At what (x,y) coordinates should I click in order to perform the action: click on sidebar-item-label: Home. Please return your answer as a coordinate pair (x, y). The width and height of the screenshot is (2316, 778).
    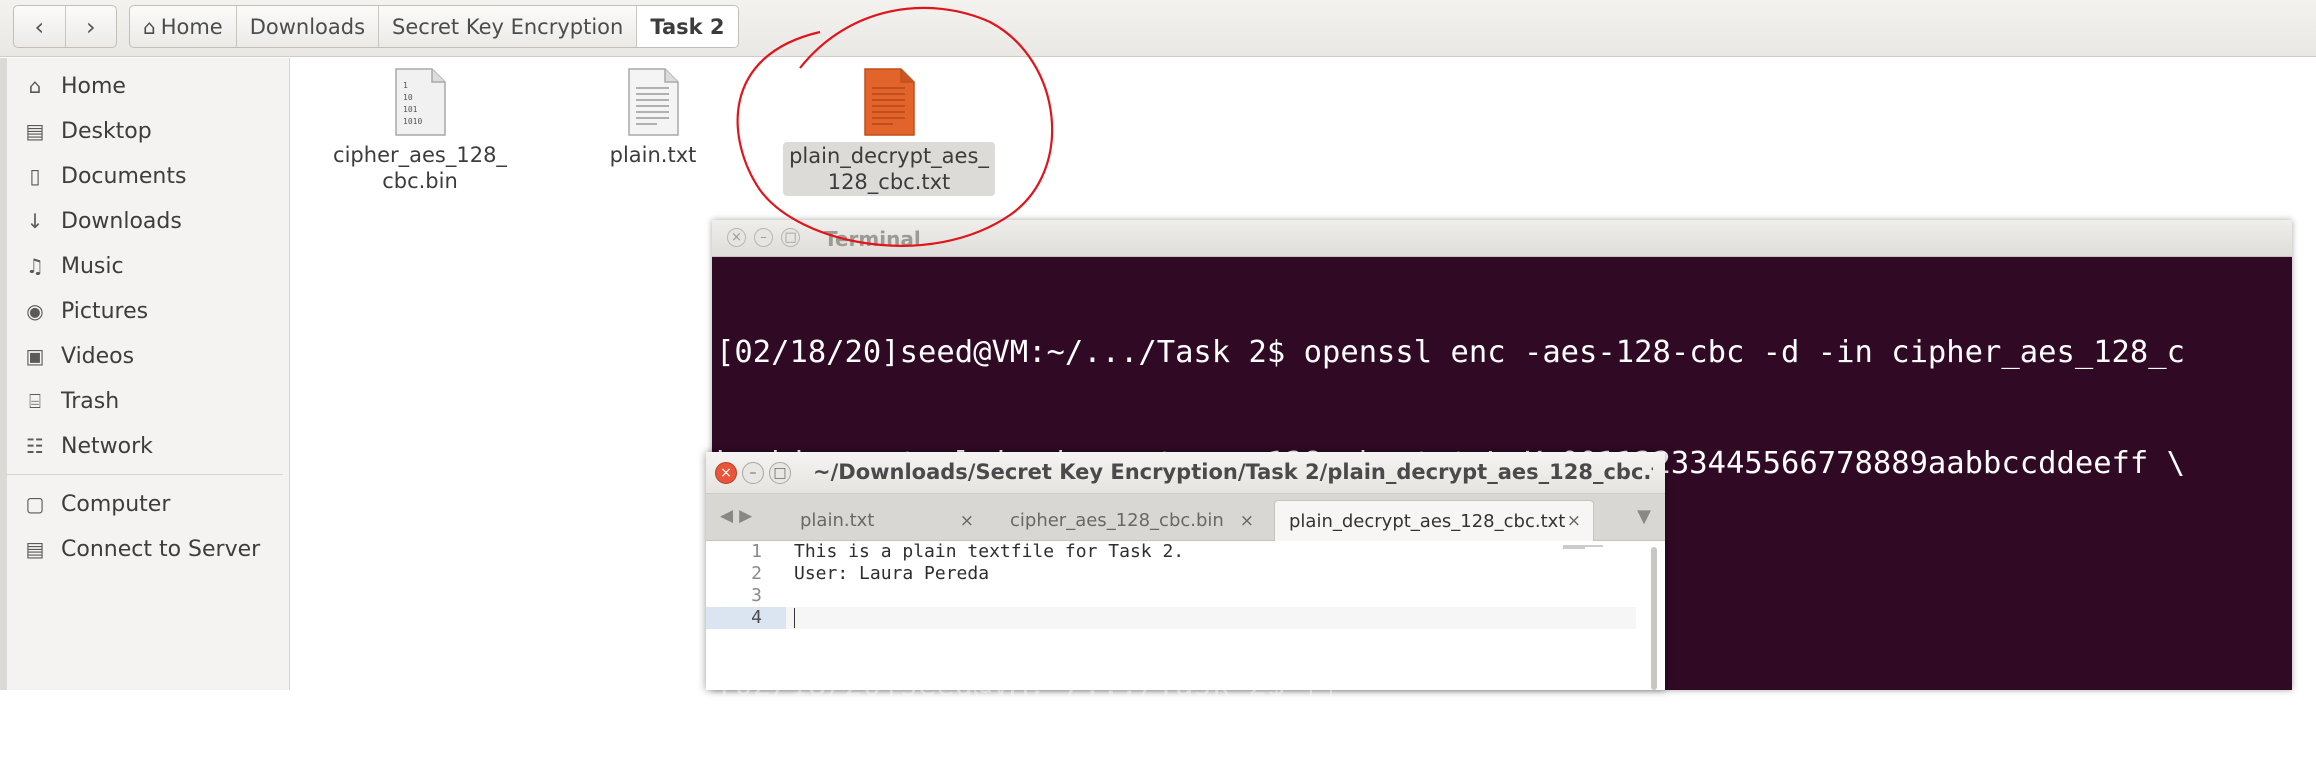
    Looking at the image, I should click on (93, 86).